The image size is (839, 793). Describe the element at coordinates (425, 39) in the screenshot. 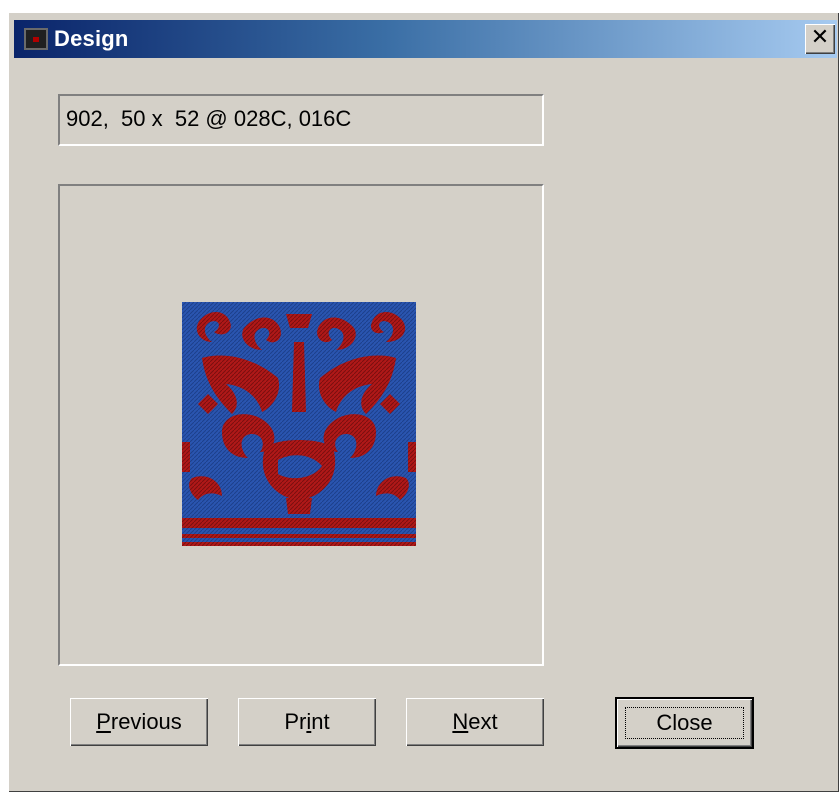

I see `title-bar: Design ✕` at that location.